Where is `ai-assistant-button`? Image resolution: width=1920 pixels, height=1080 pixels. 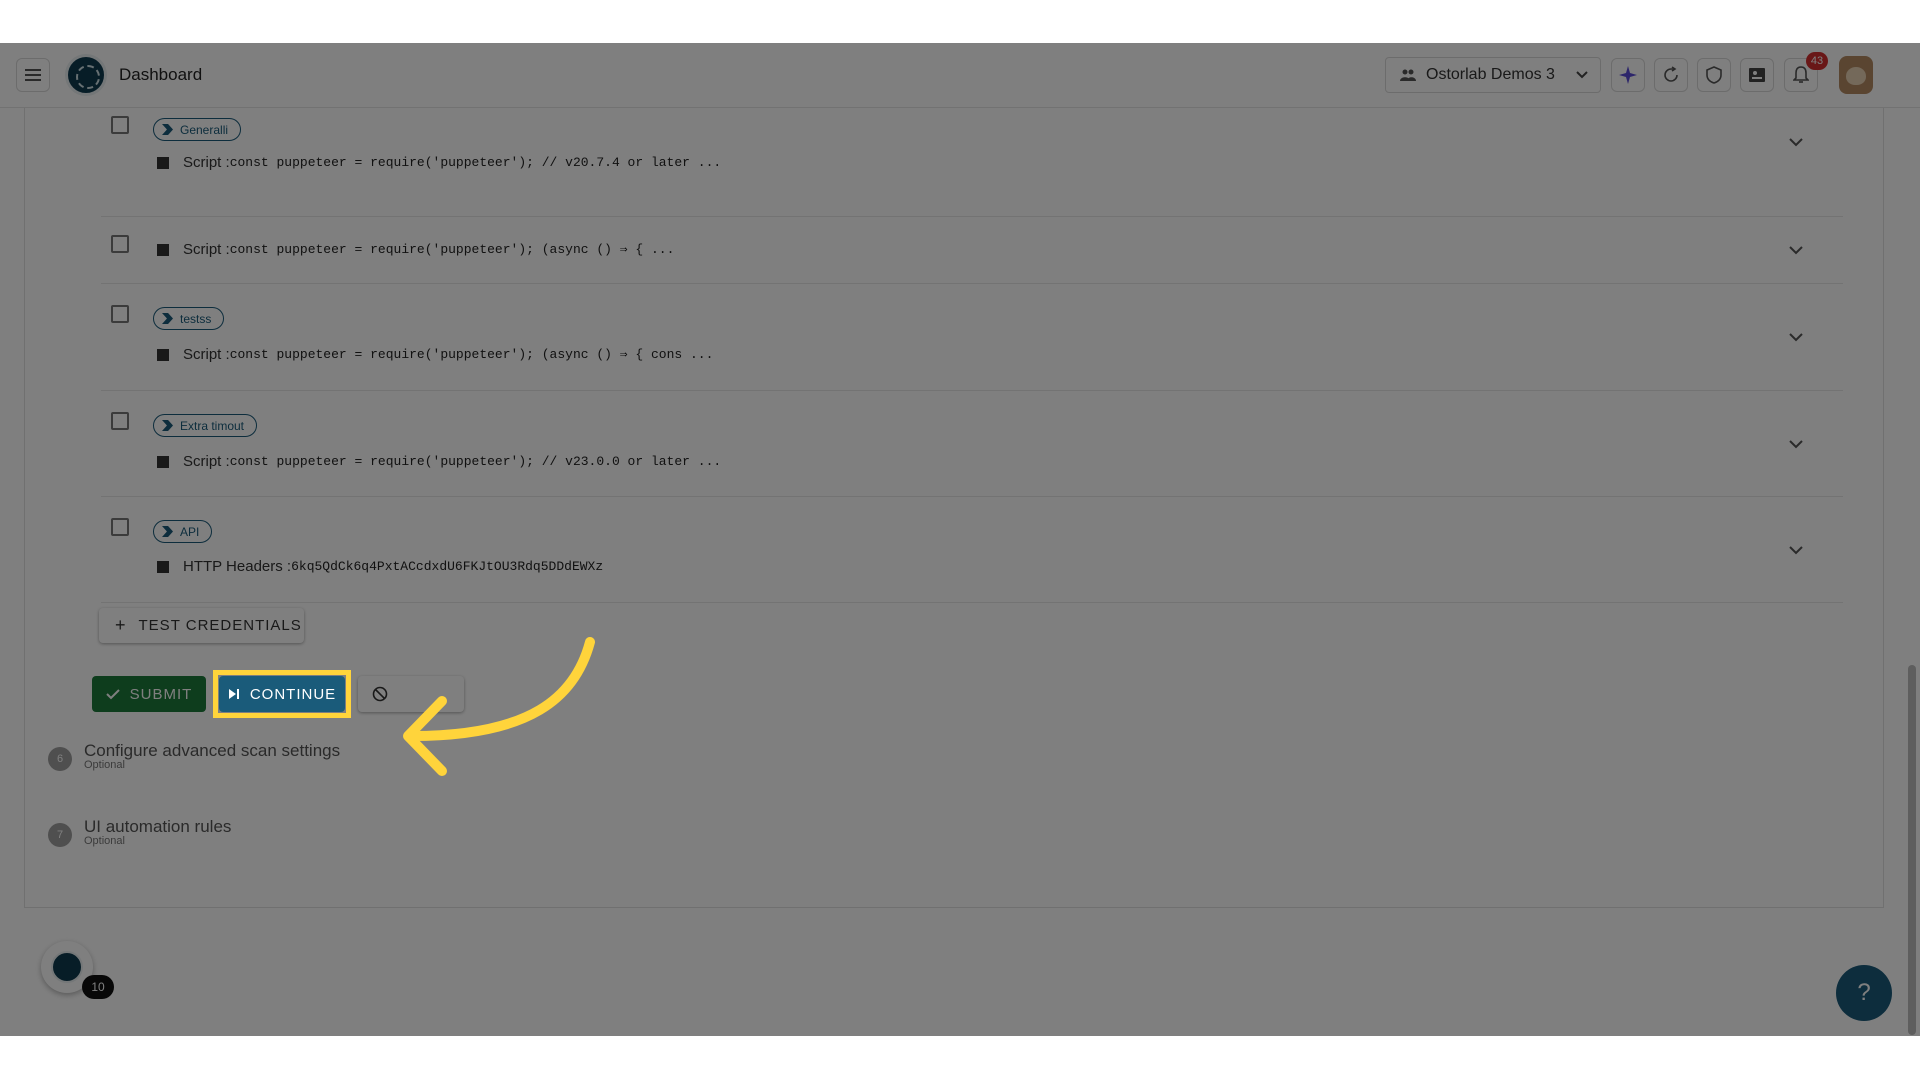 ai-assistant-button is located at coordinates (1628, 75).